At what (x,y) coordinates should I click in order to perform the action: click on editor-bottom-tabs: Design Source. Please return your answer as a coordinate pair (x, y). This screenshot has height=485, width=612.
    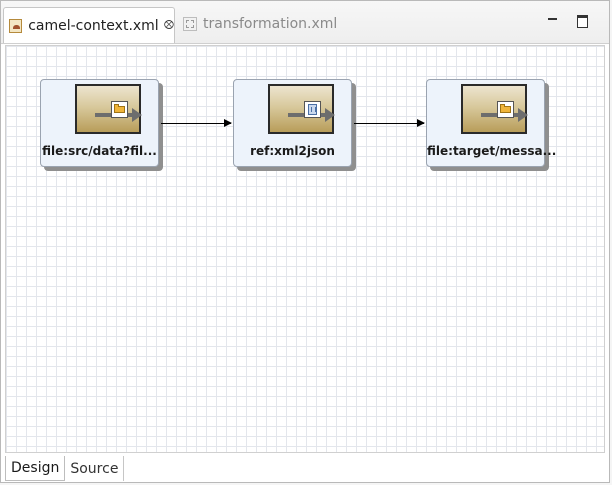
    Looking at the image, I should click on (65, 468).